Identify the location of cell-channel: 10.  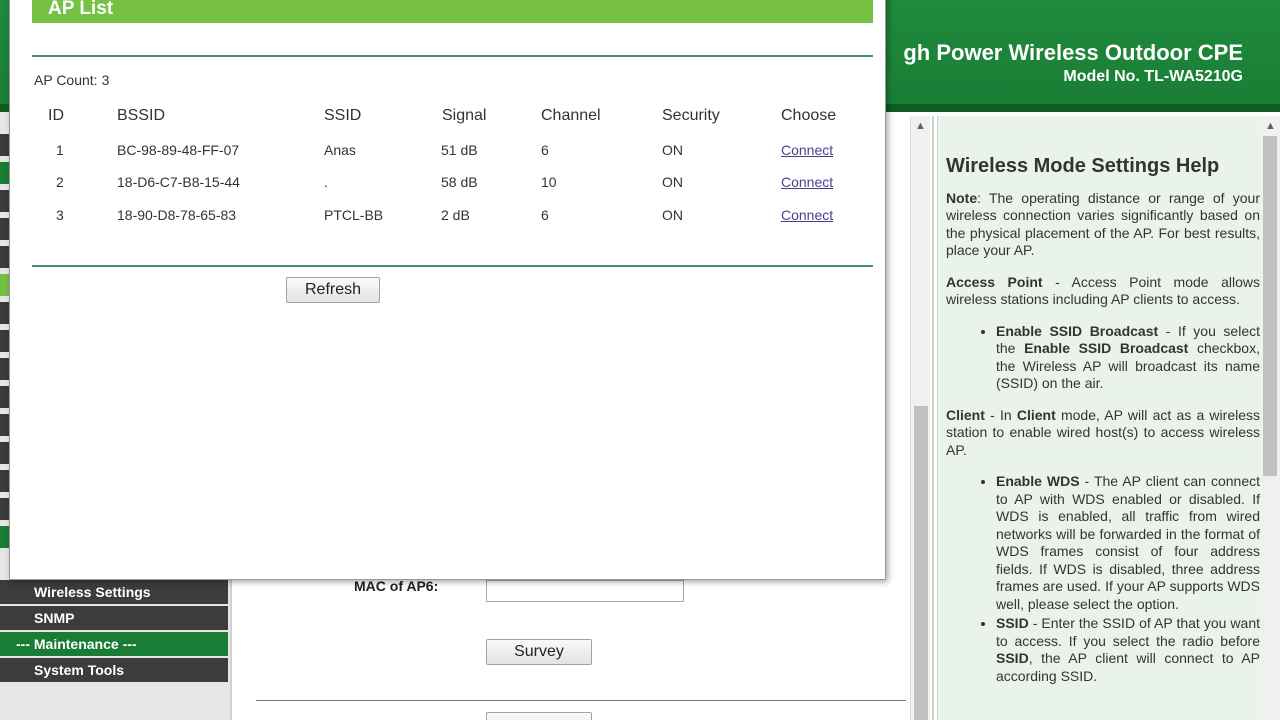
(549, 182).